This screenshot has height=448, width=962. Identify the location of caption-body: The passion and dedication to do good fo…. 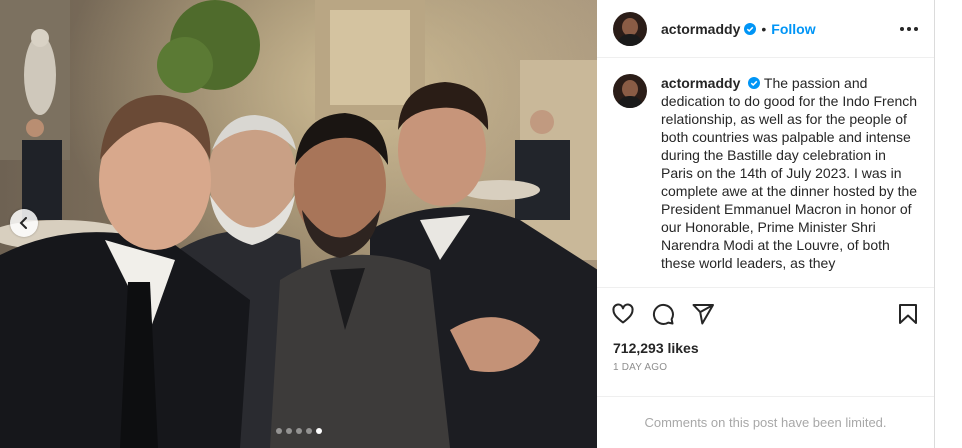
(789, 173).